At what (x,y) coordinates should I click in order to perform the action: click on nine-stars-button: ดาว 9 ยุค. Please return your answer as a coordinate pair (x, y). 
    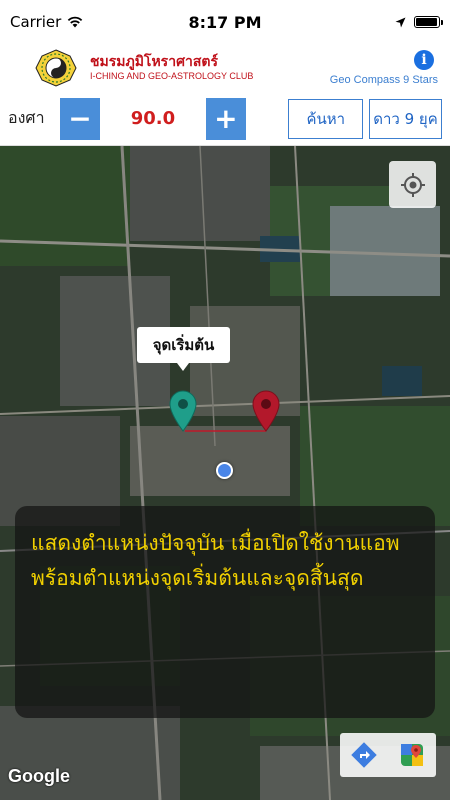
    Looking at the image, I should click on (405, 118).